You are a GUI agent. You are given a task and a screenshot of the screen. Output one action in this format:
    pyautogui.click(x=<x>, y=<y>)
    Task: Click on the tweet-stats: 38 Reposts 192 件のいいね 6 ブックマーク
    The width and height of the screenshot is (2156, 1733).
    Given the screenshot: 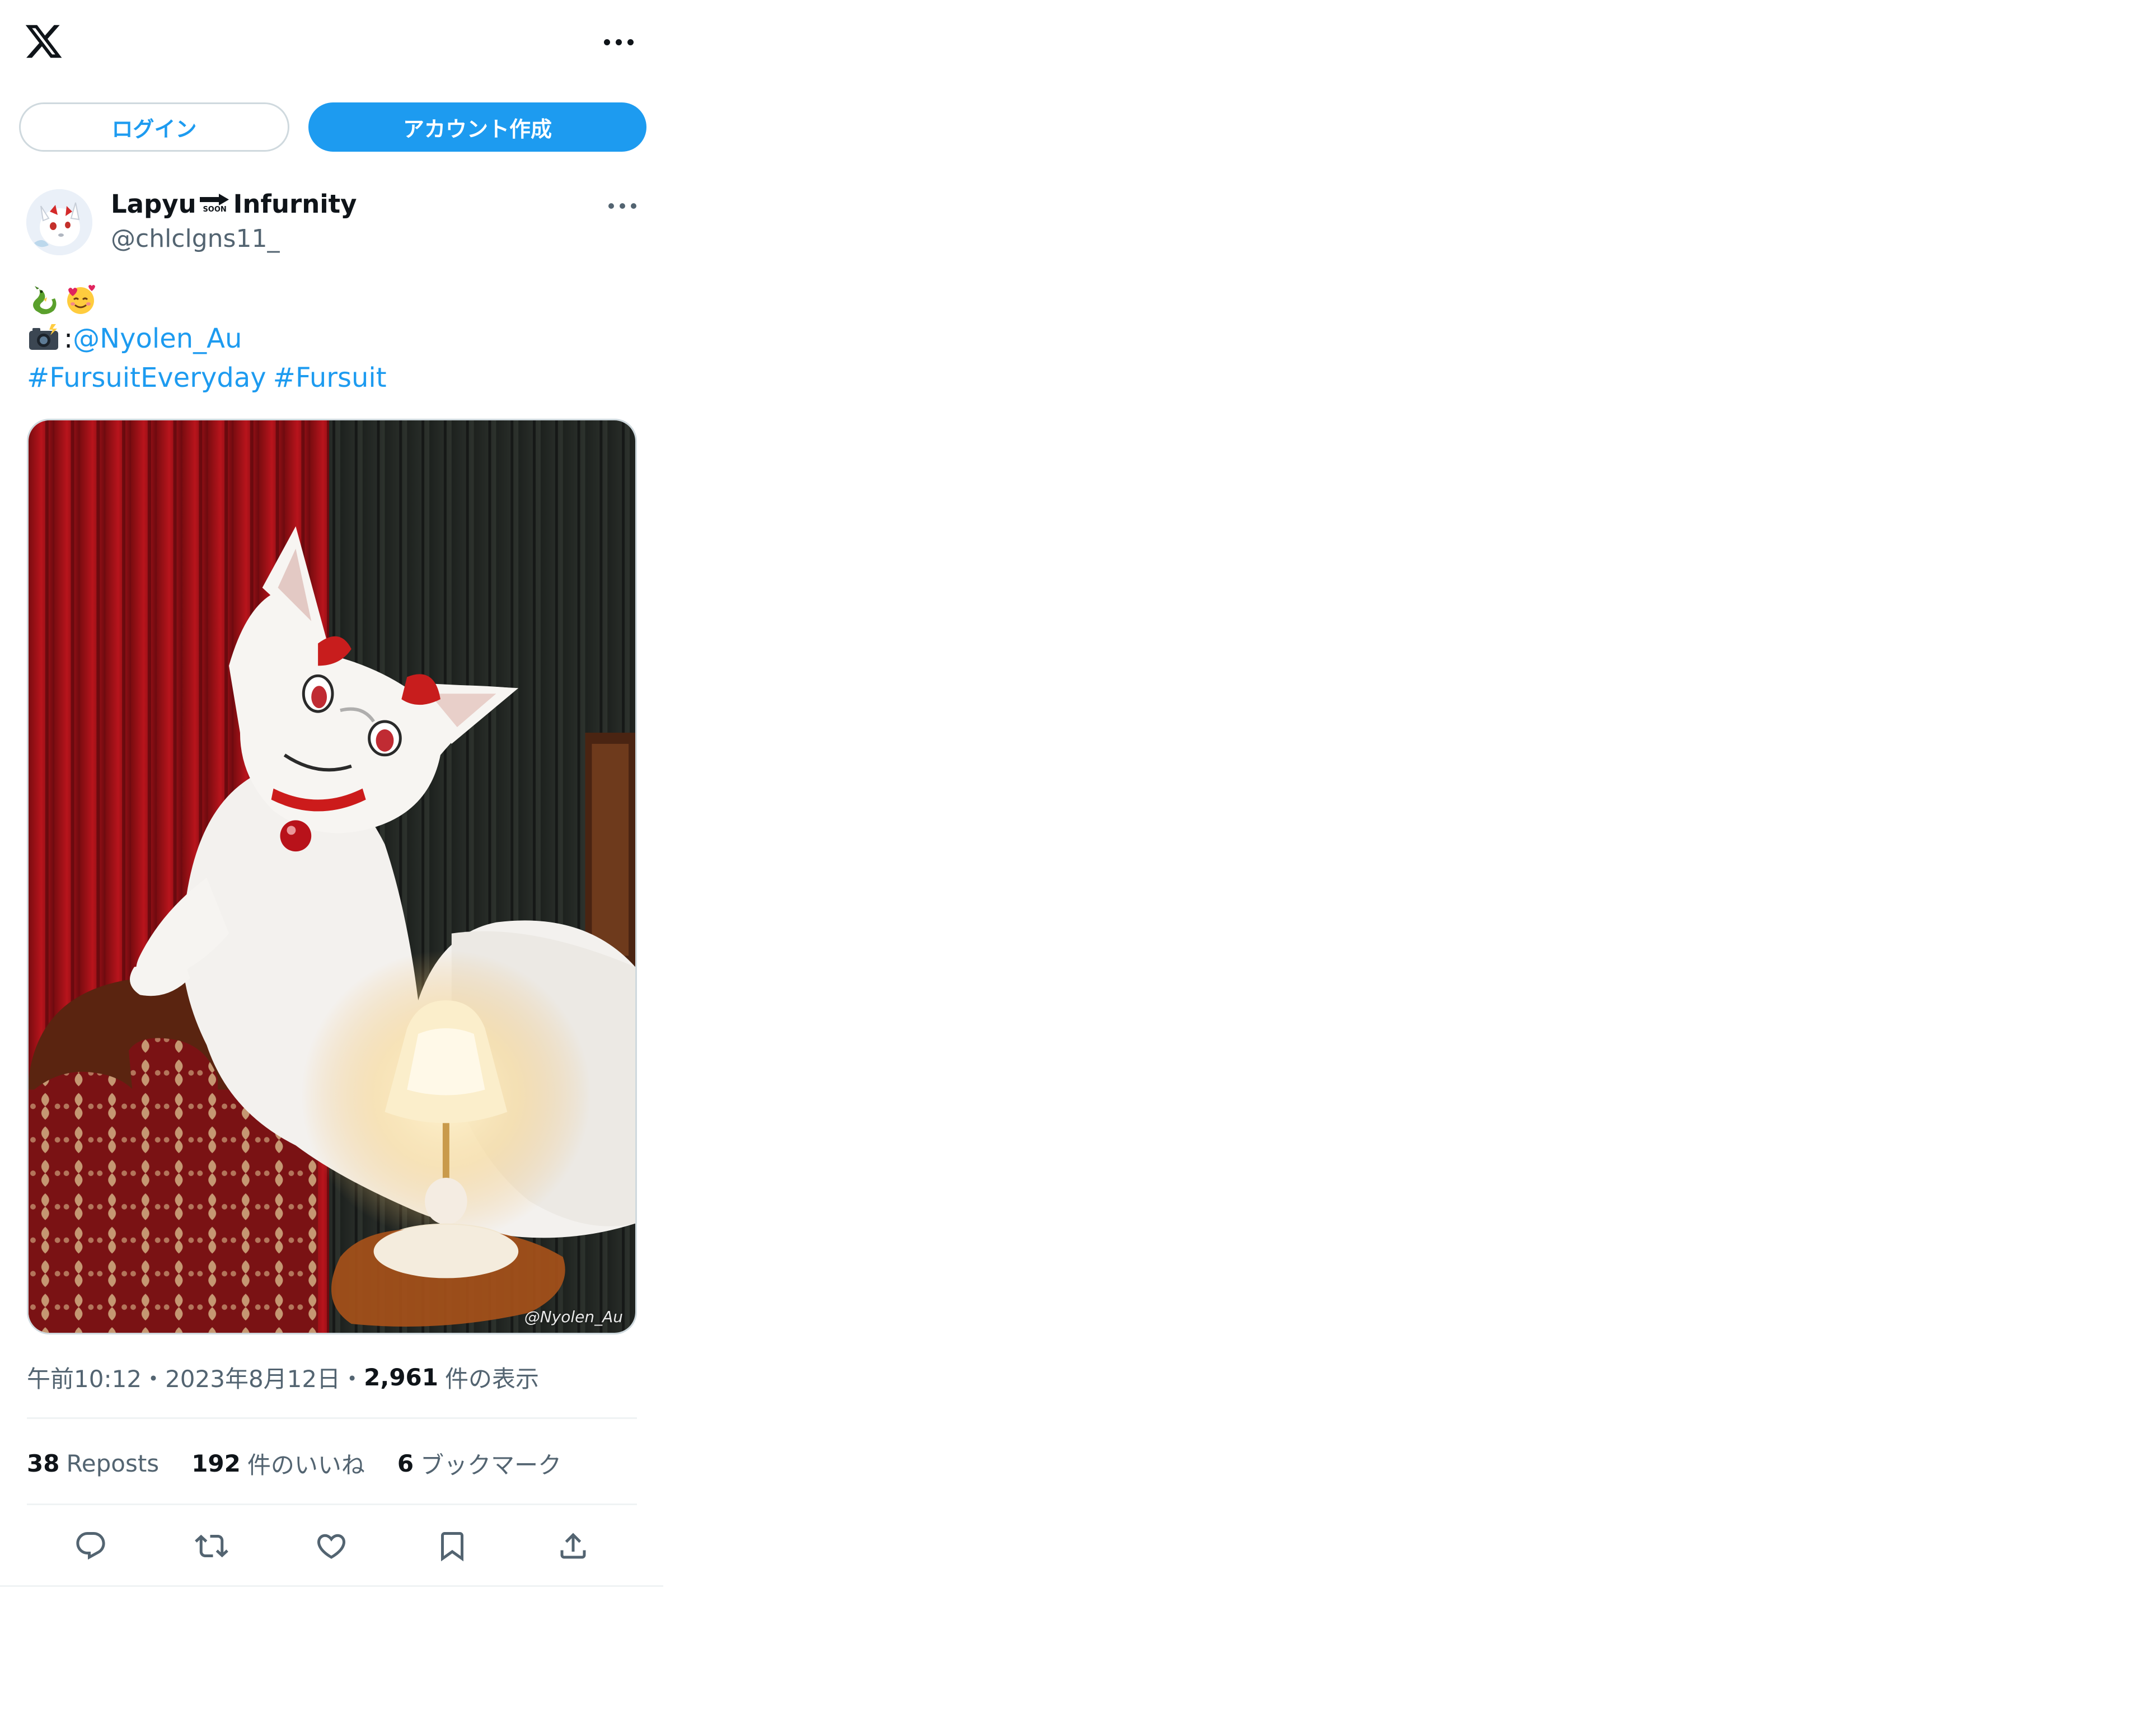 What is the action you would take?
    pyautogui.click(x=310, y=1463)
    